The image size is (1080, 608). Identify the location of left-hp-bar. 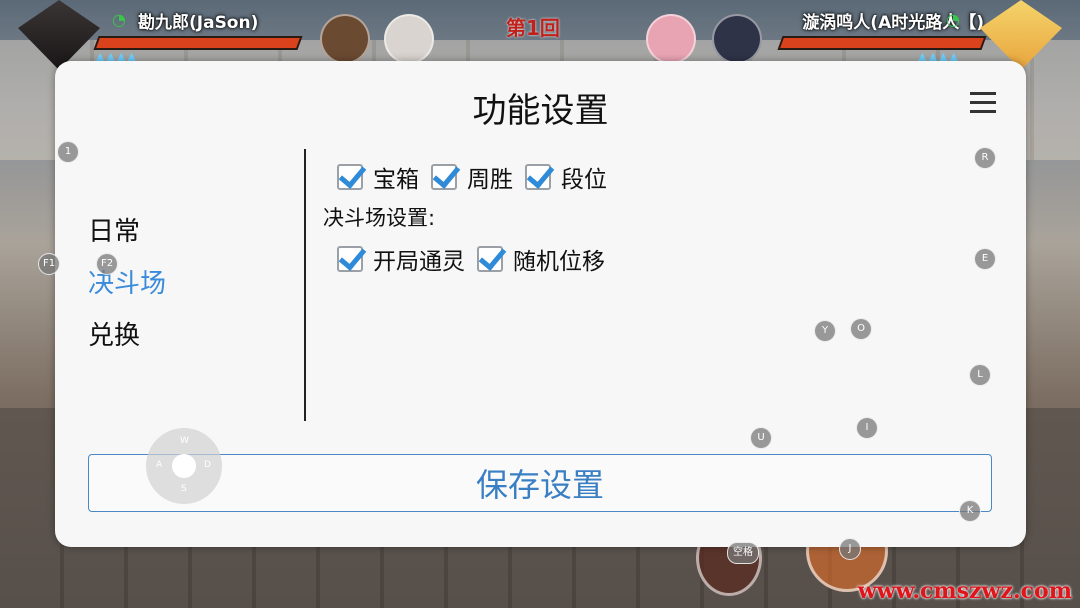
(198, 43).